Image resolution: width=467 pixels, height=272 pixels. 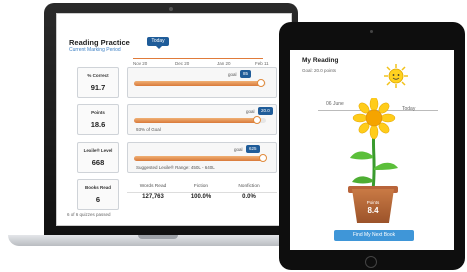 I want to click on metric-value: 6, so click(x=98, y=199).